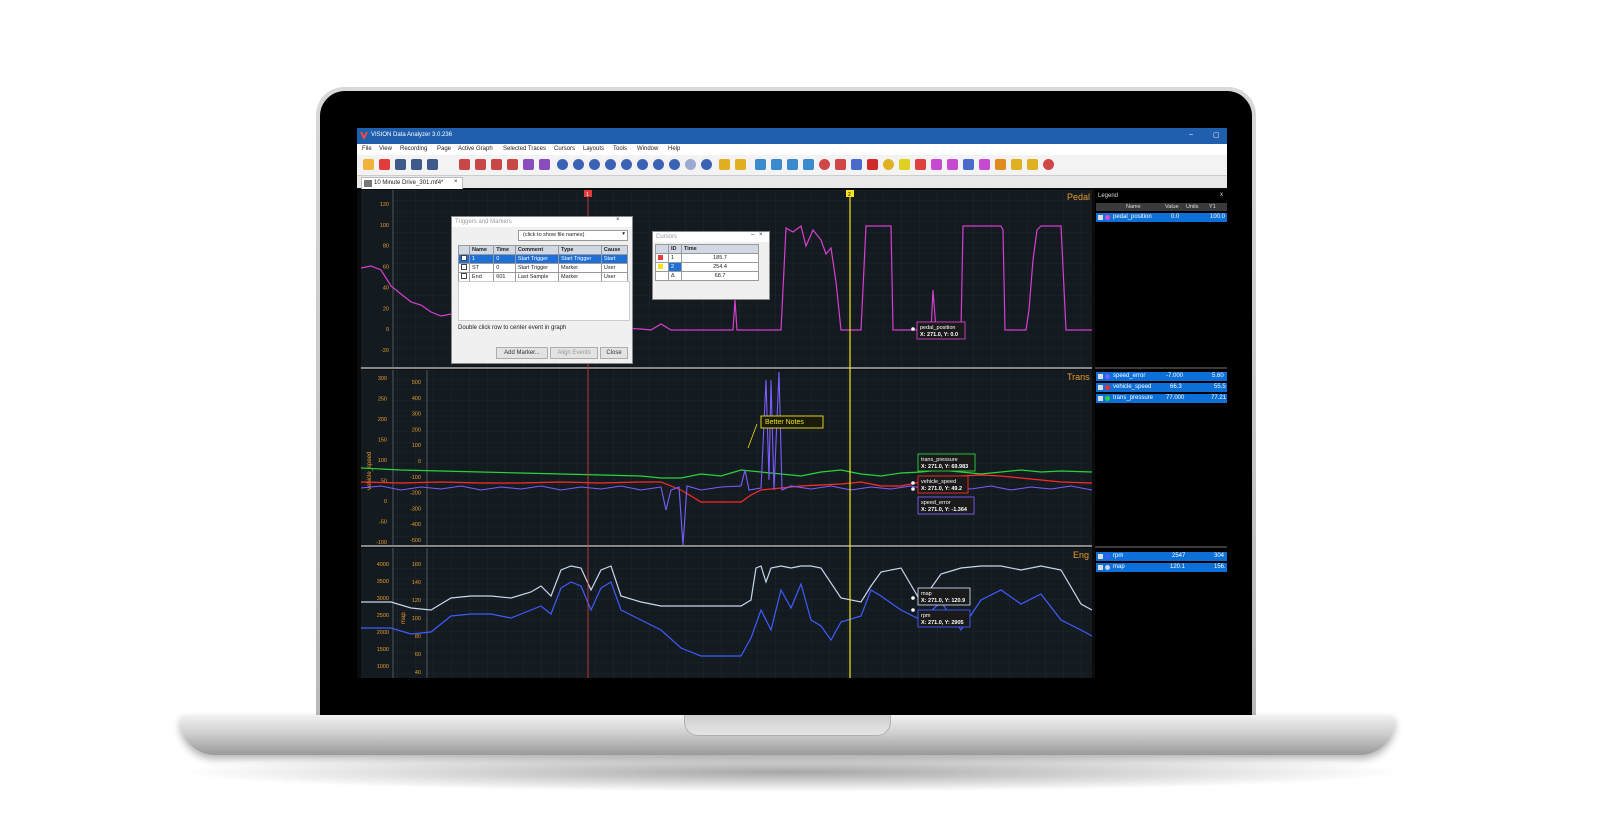  I want to click on zoom-fit-icon, so click(658, 164).